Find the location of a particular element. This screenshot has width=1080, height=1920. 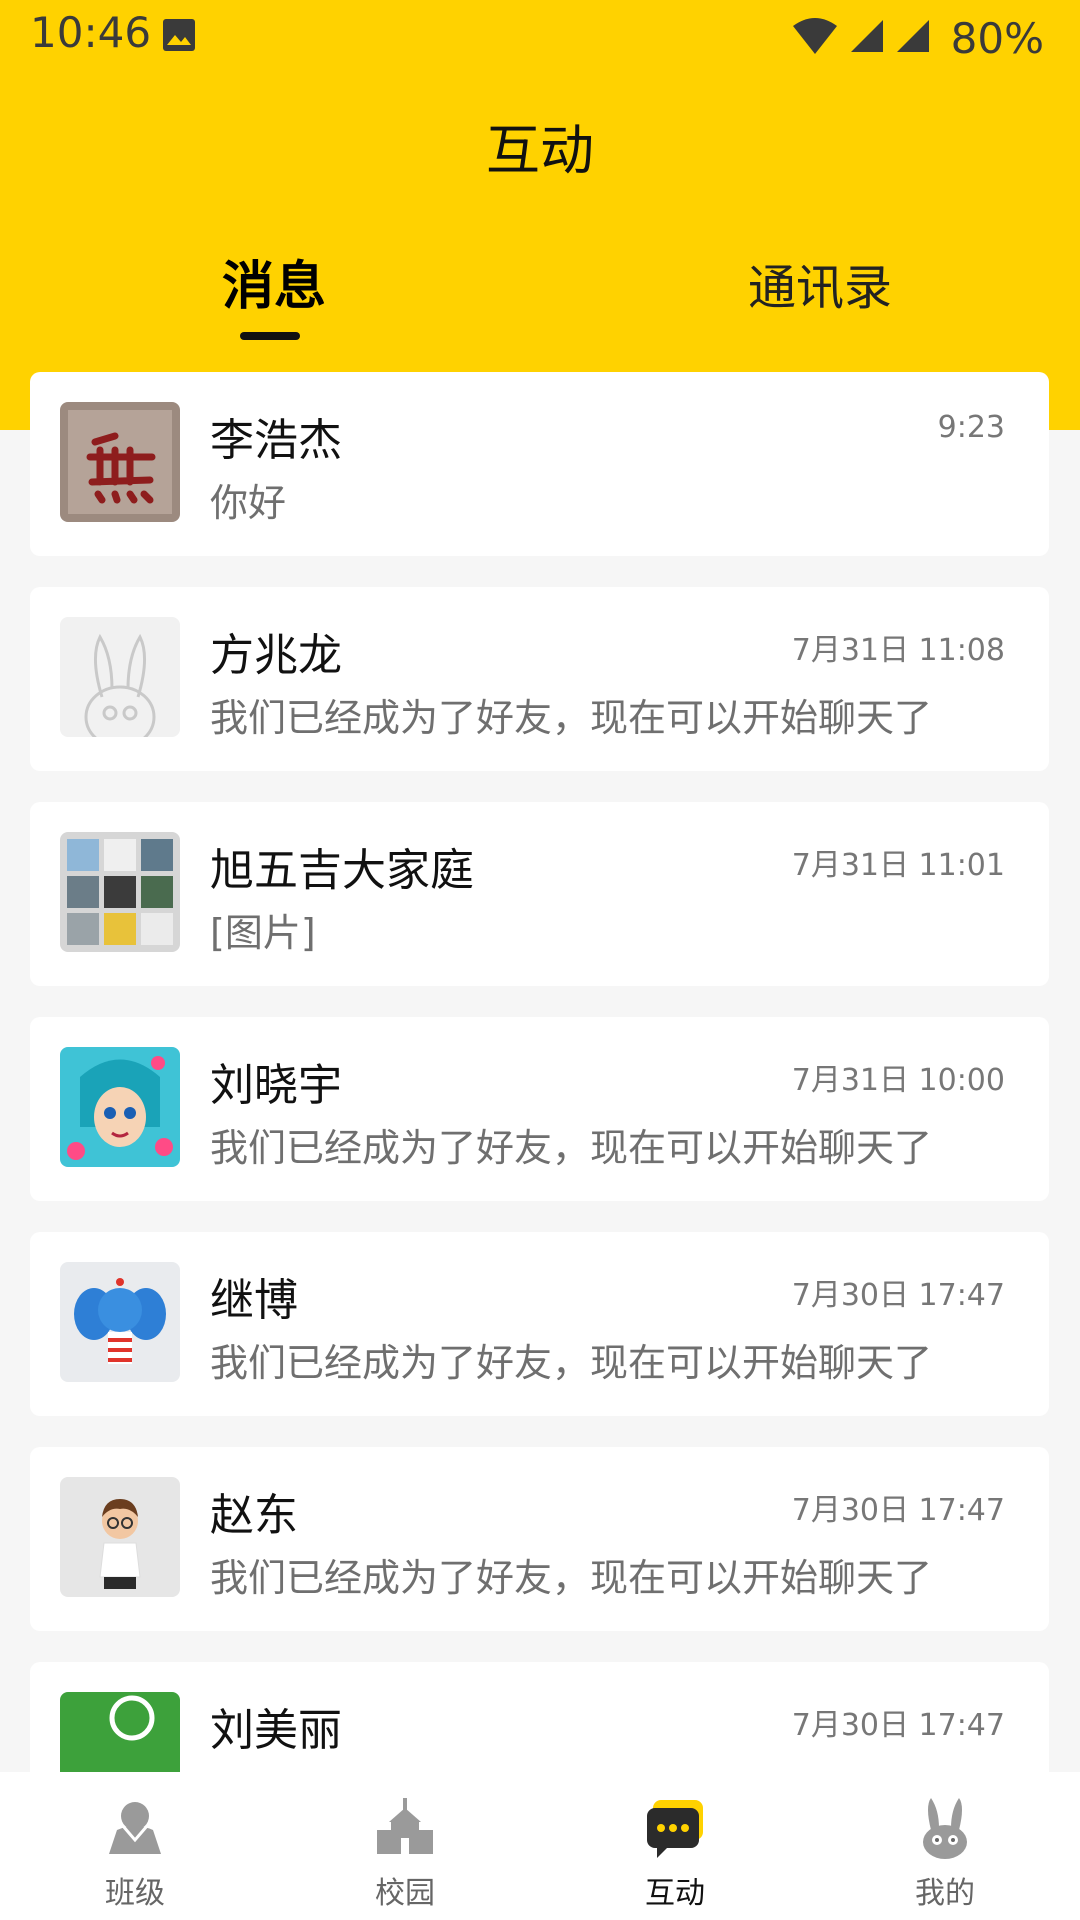

contact-name: 李浩杰 is located at coordinates (276, 440).